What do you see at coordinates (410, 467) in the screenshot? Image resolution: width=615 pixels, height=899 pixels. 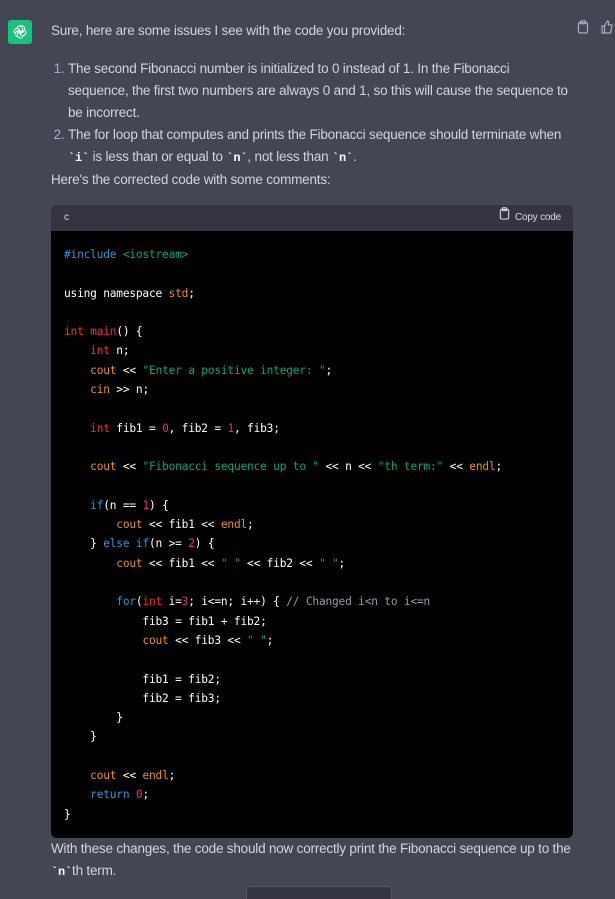 I see `code-token: "th term:"` at bounding box center [410, 467].